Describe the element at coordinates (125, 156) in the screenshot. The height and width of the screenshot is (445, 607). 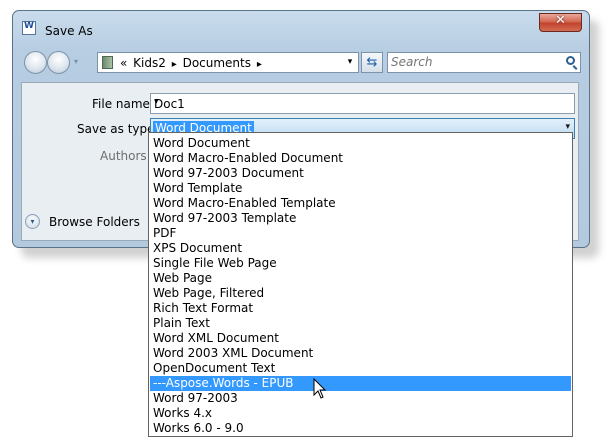
I see `authors-label: Authors:` at that location.